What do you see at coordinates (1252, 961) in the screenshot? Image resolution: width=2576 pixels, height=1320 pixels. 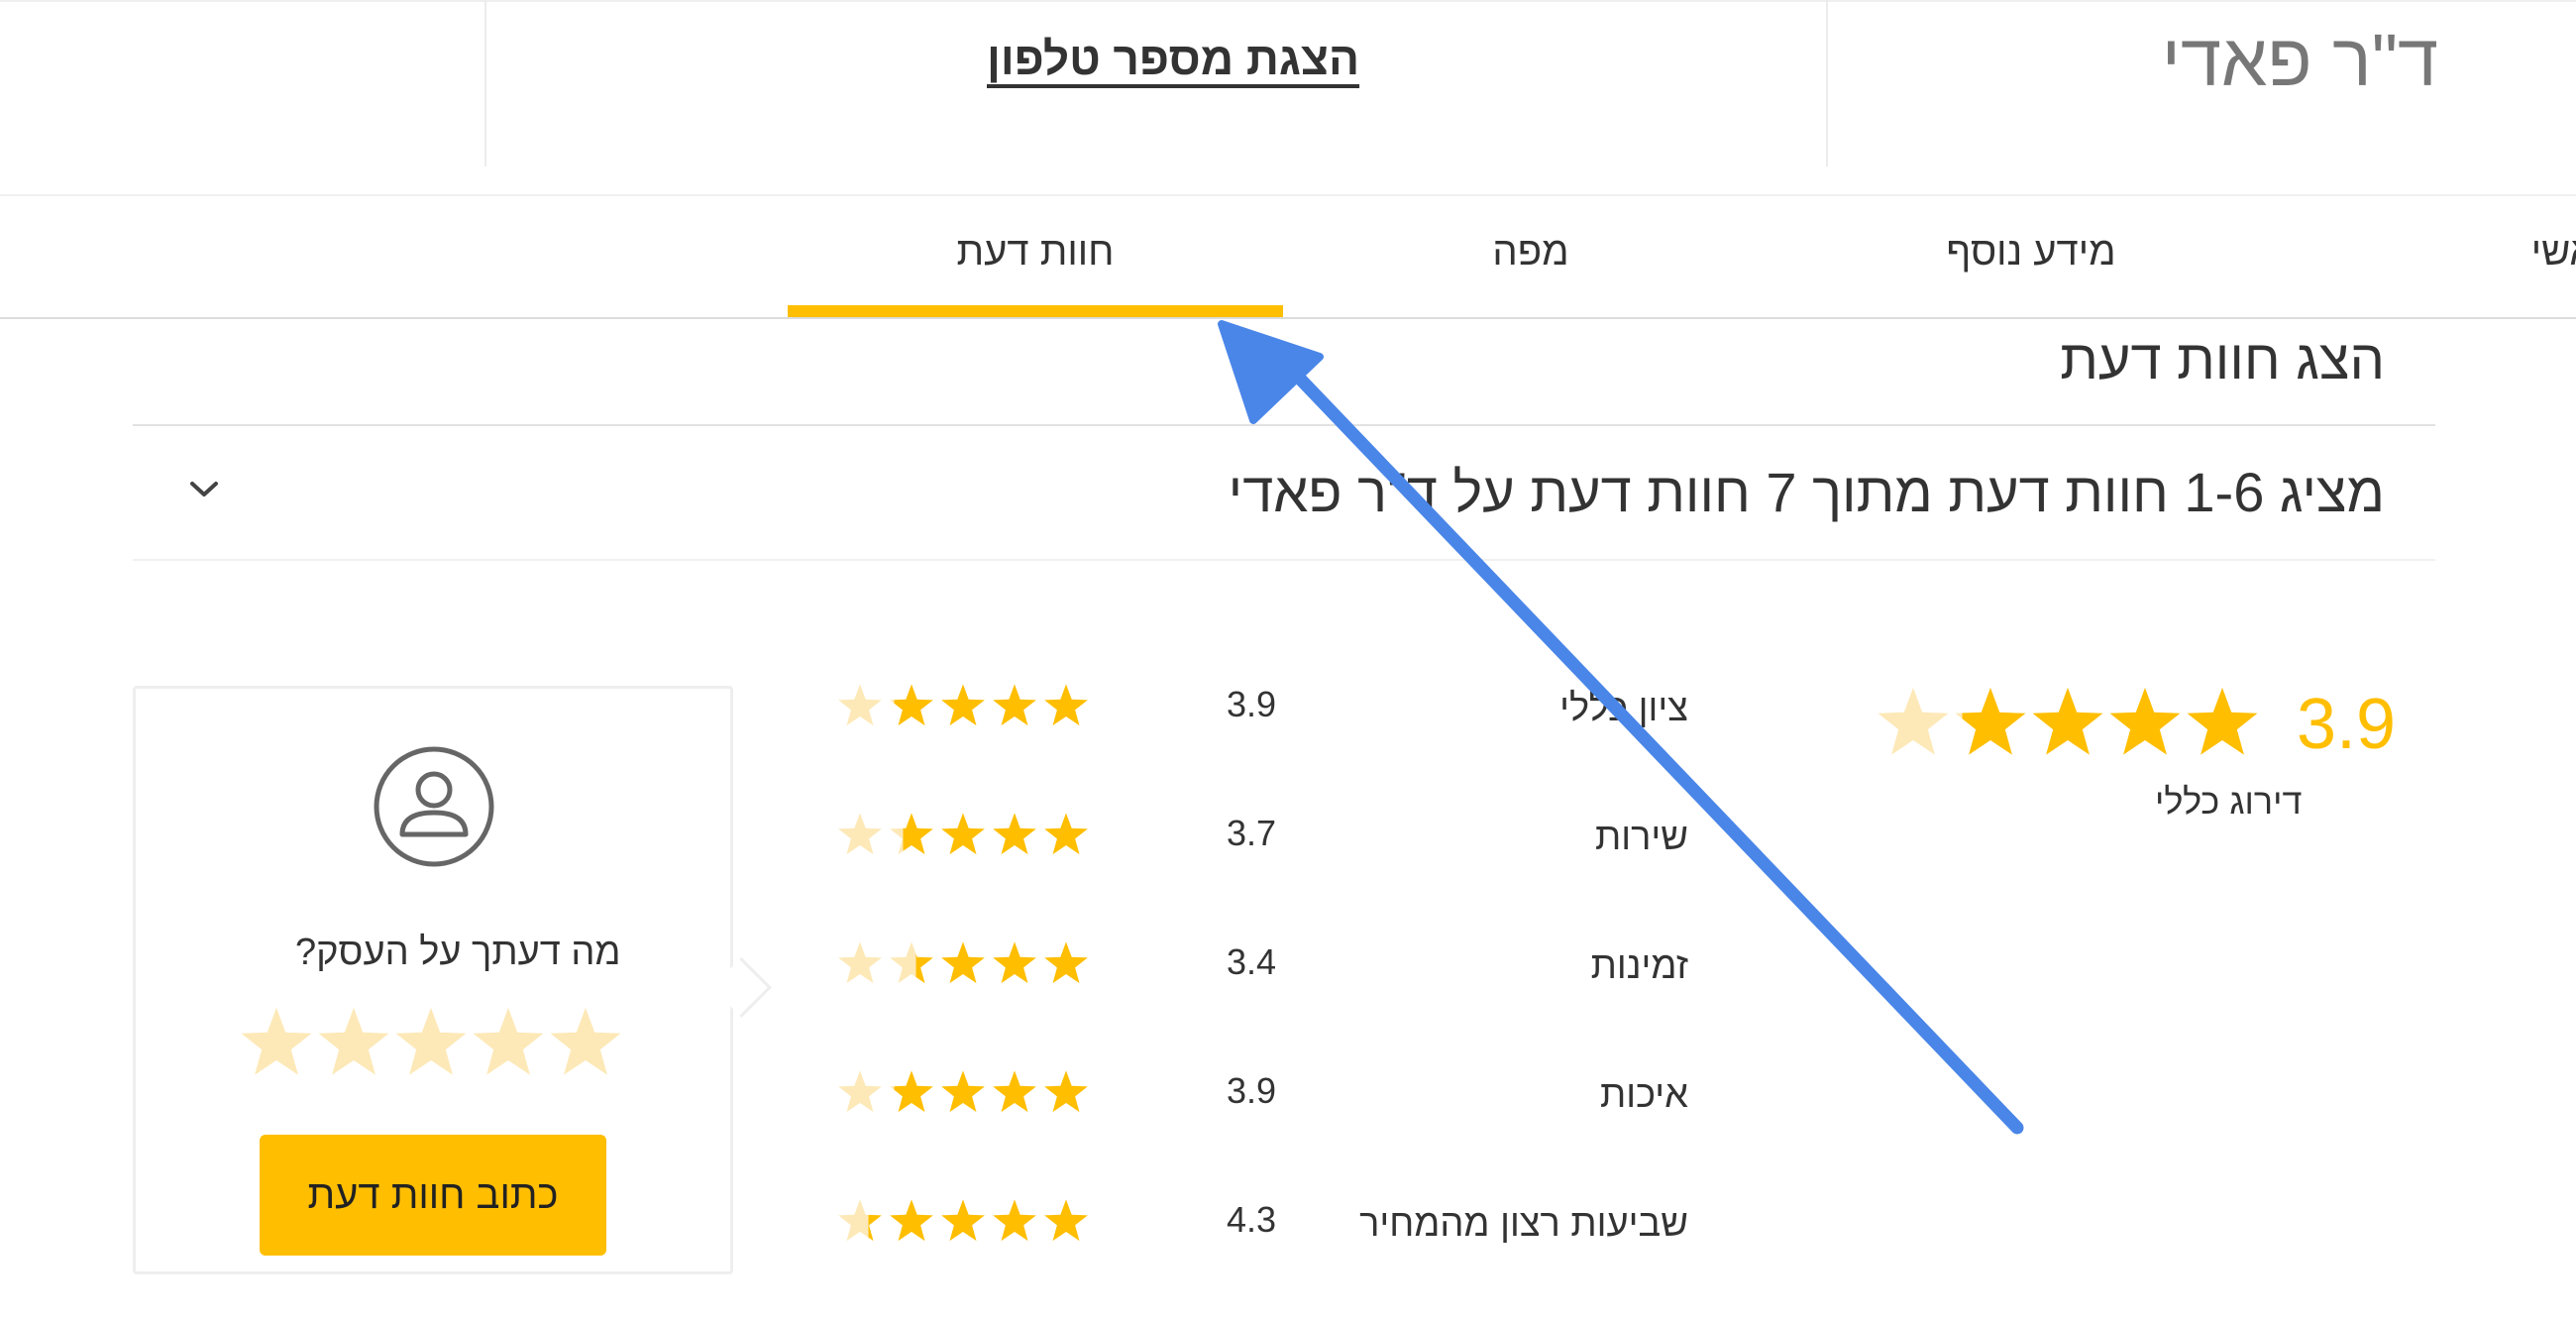 I see `category-value: 3.4` at bounding box center [1252, 961].